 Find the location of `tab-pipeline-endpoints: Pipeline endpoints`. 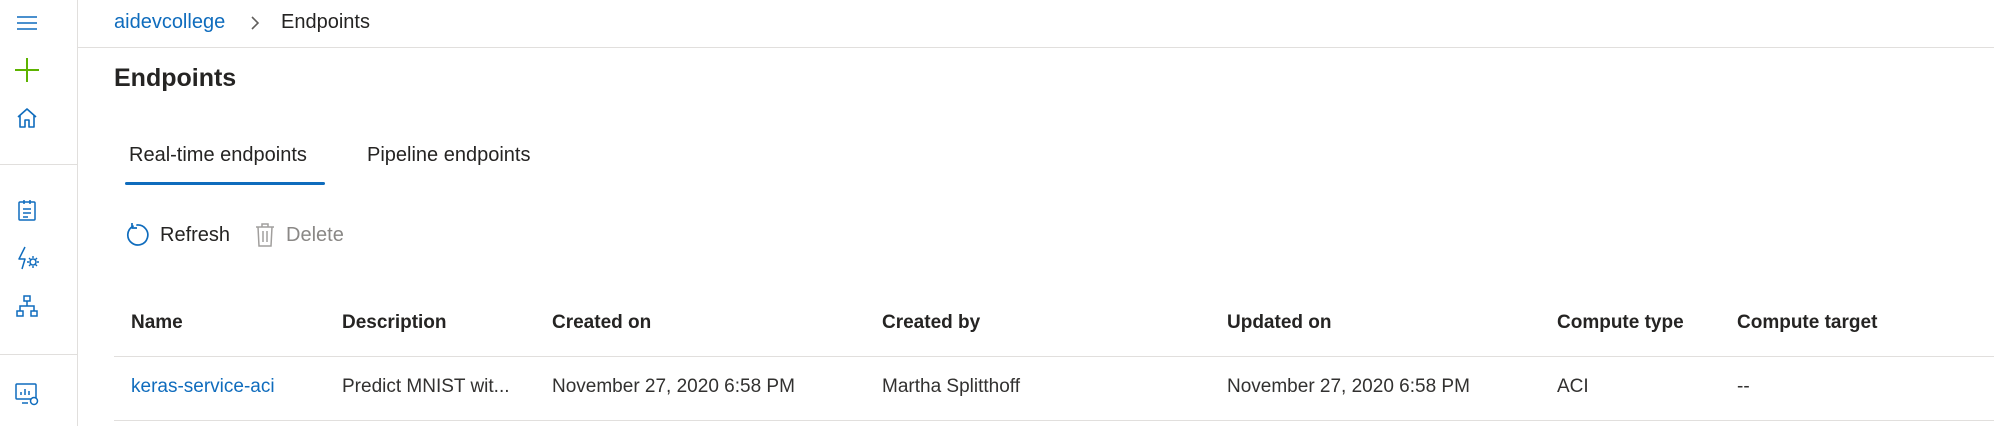

tab-pipeline-endpoints: Pipeline endpoints is located at coordinates (448, 155).